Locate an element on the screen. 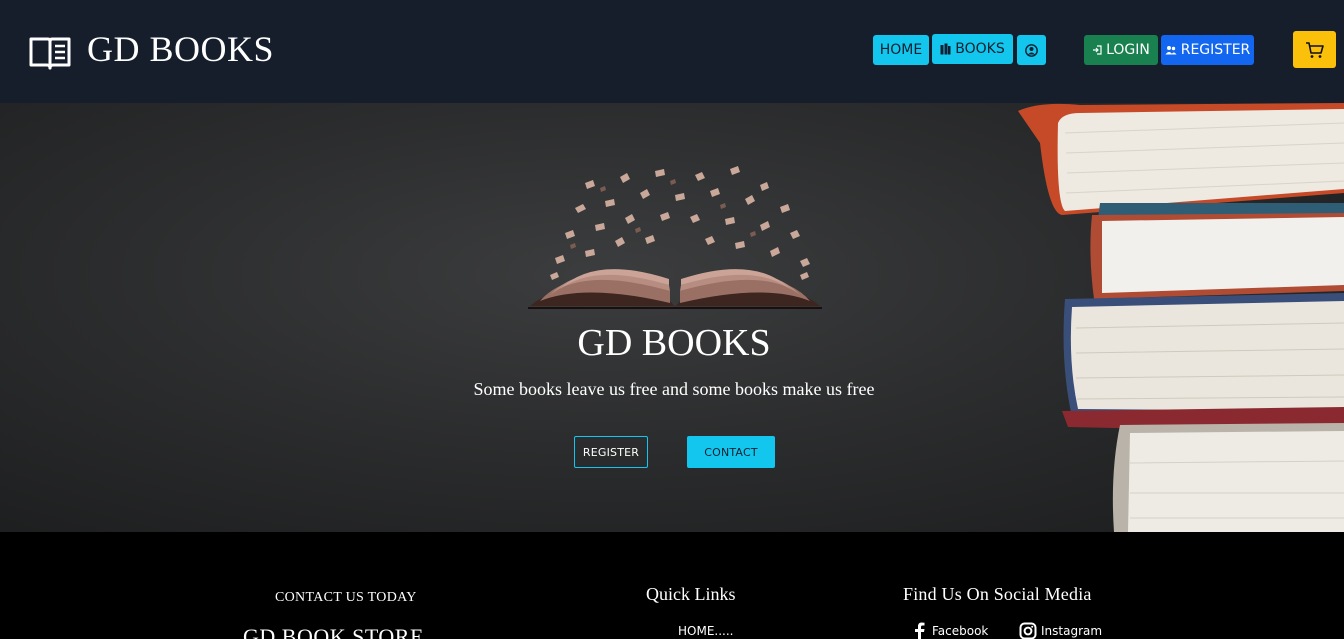 This screenshot has height=639, width=1344. login-button: LOGIN is located at coordinates (1121, 50).